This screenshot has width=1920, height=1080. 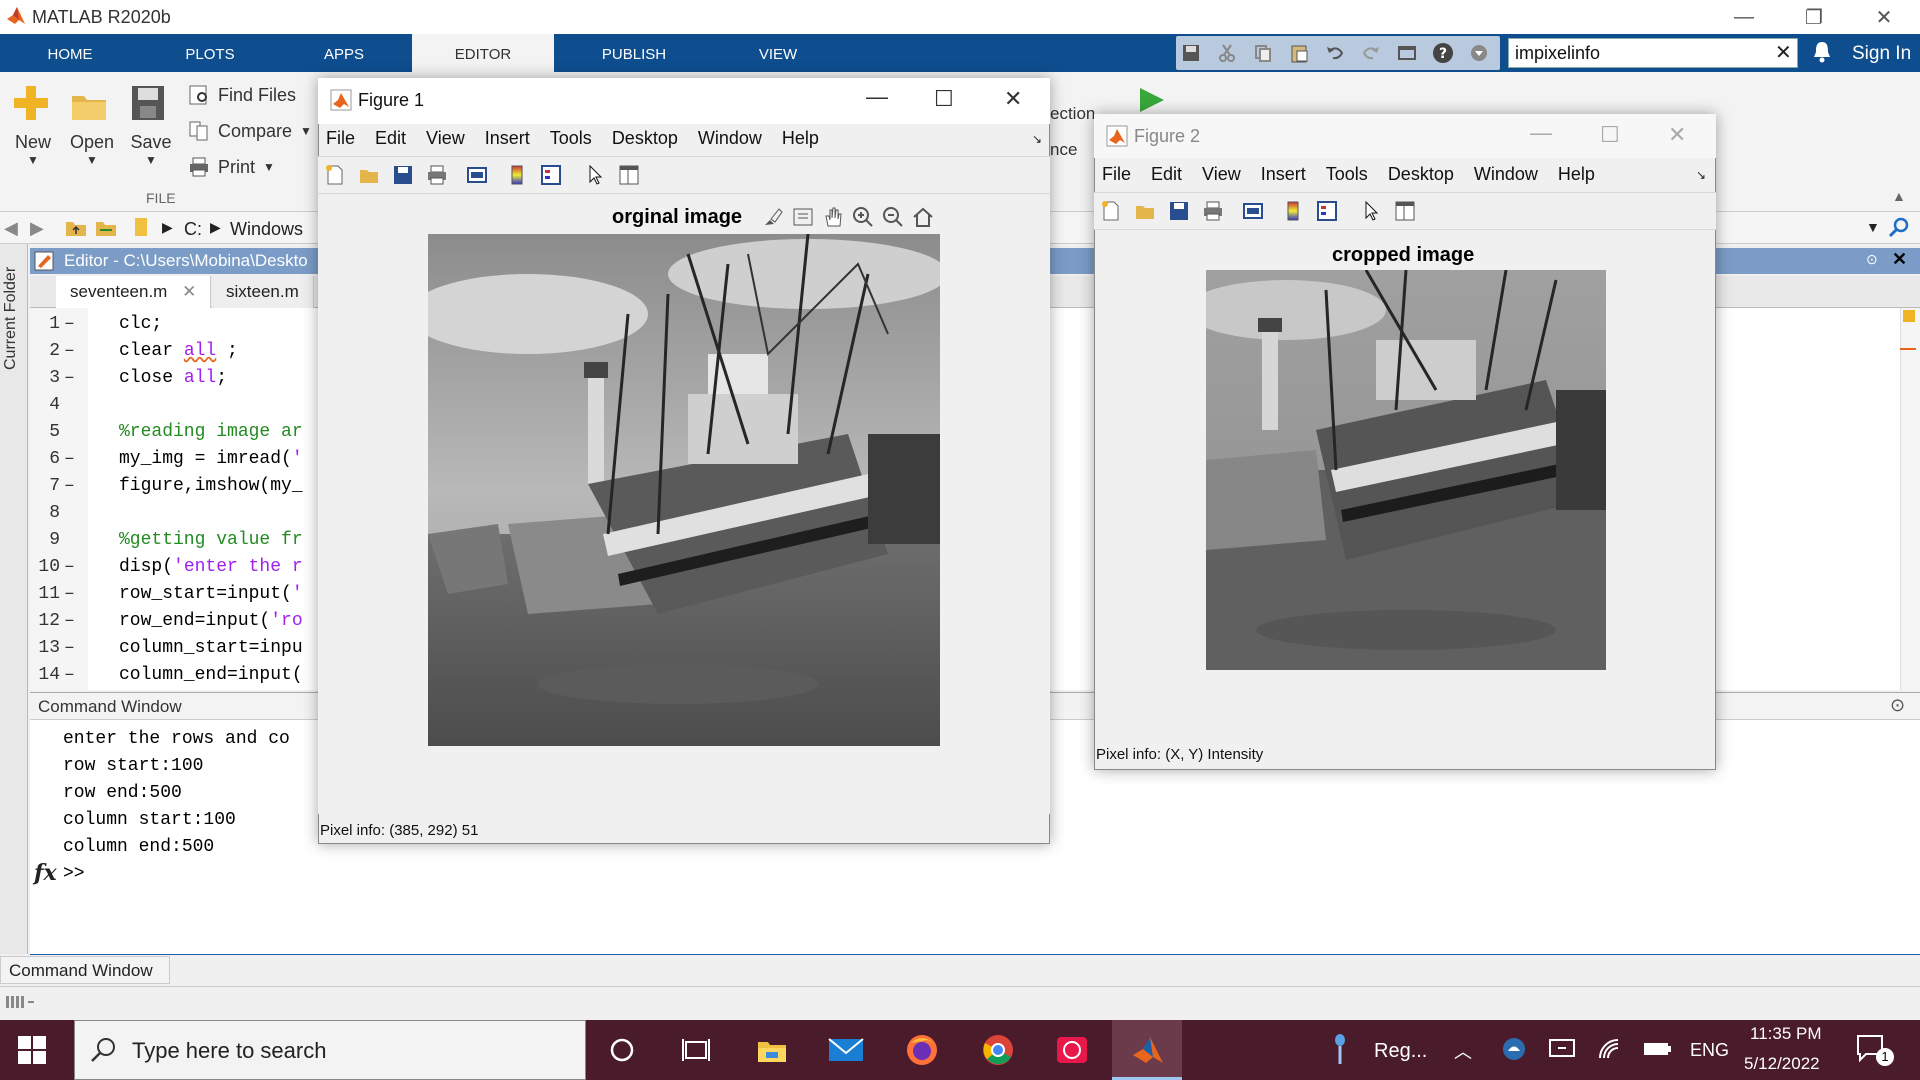 What do you see at coordinates (1227, 53) in the screenshot?
I see `cut-icon` at bounding box center [1227, 53].